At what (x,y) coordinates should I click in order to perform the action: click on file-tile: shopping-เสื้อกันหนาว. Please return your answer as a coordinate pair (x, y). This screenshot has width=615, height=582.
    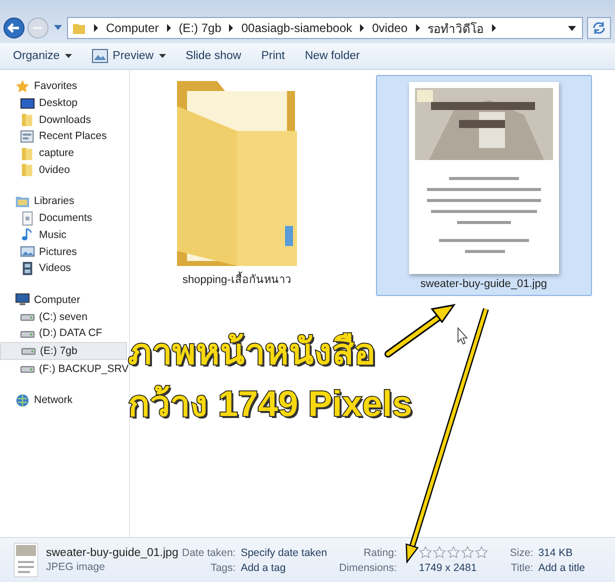
    Looking at the image, I should click on (237, 185).